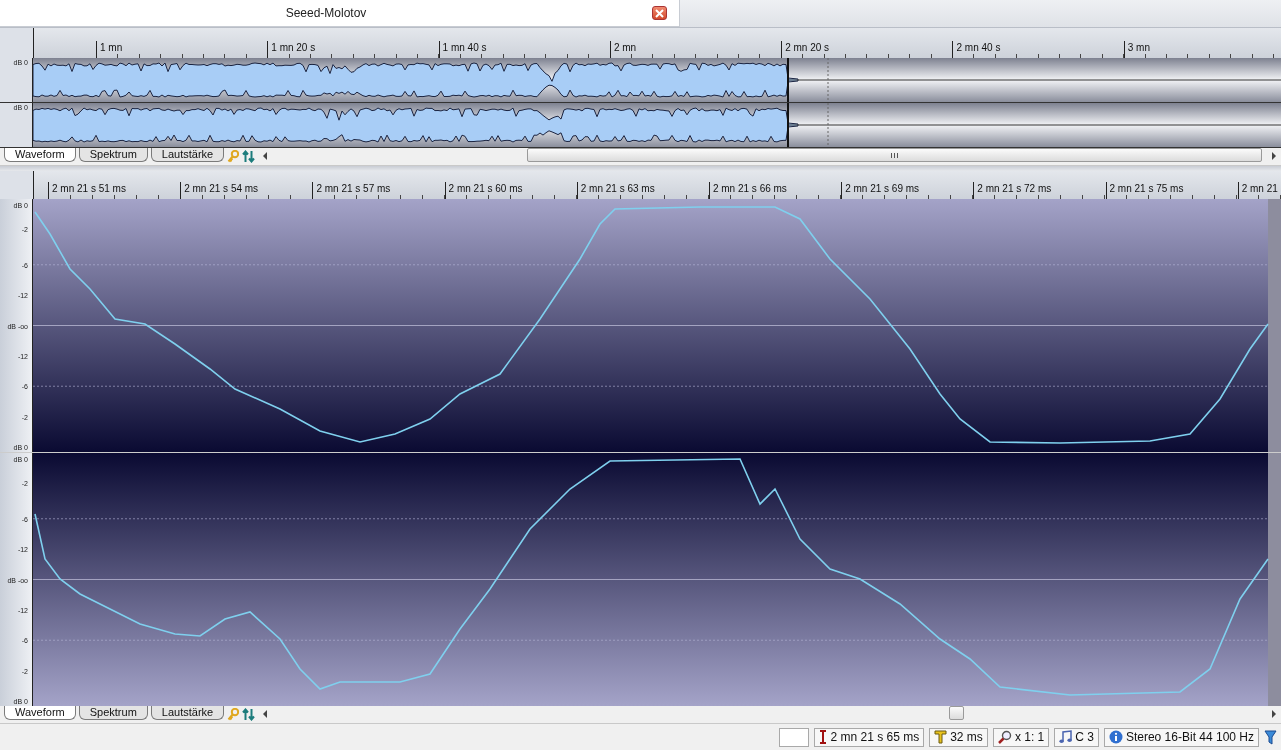  What do you see at coordinates (875, 737) in the screenshot?
I see `status-text: 2 mn 21 s 65 ms` at bounding box center [875, 737].